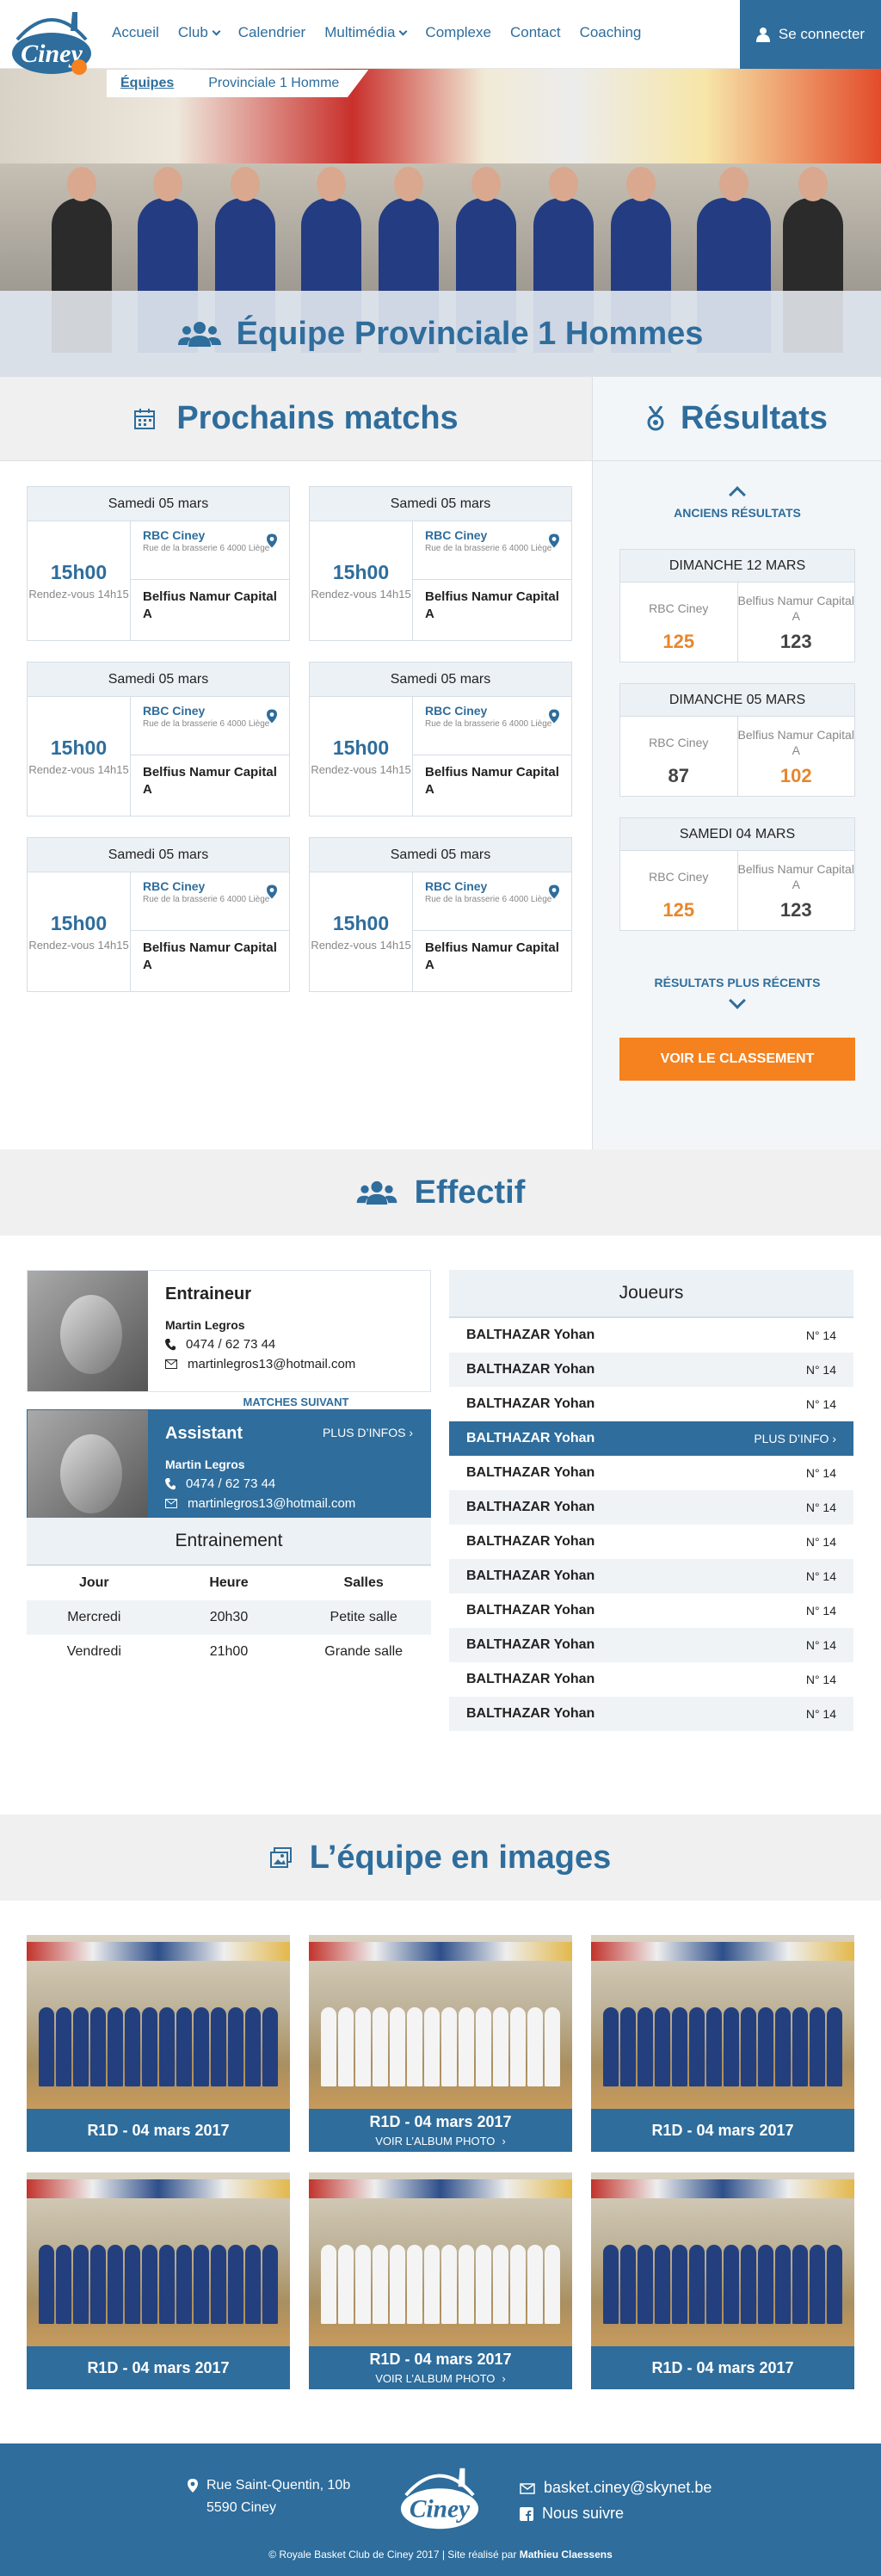 The height and width of the screenshot is (2576, 881). I want to click on player-number: N° 14, so click(820, 1714).